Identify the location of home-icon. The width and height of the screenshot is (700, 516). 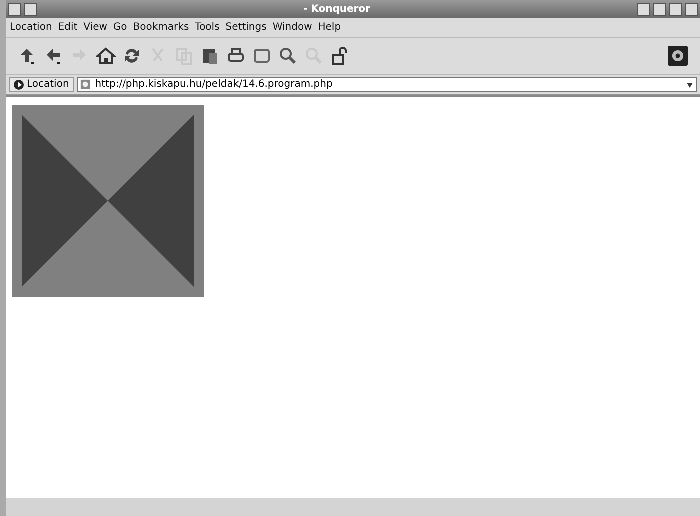
(106, 56).